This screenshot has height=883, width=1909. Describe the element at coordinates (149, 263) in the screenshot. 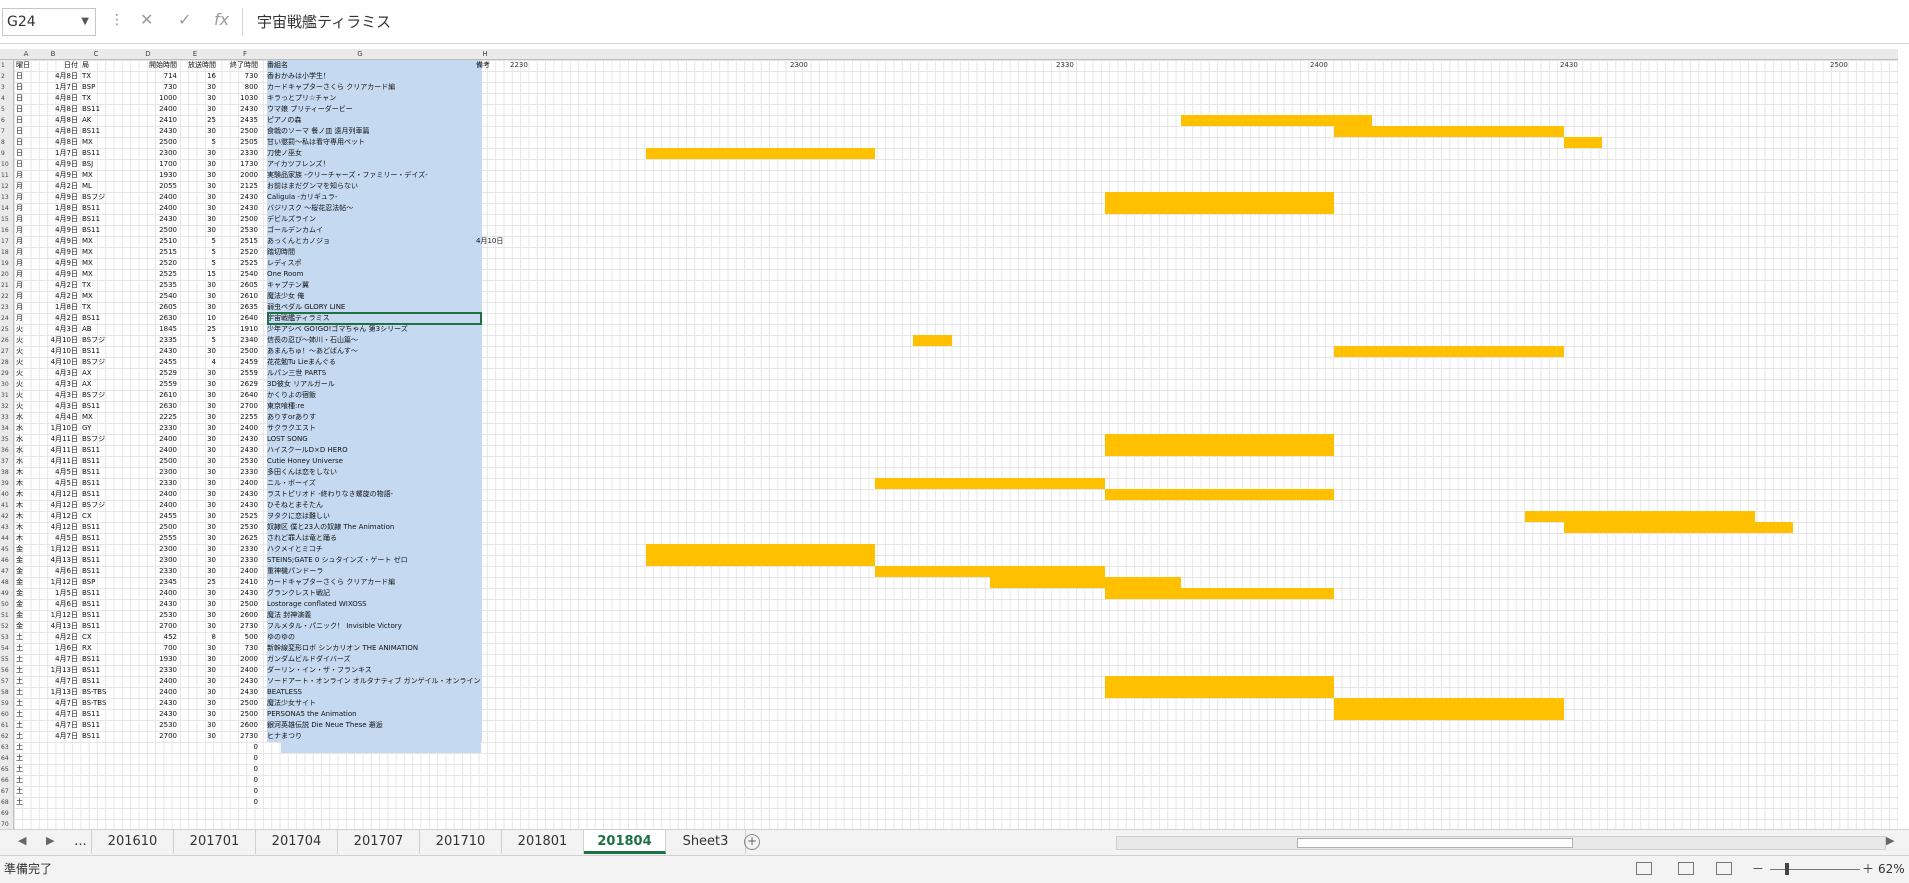

I see `start-cell: 2520` at that location.